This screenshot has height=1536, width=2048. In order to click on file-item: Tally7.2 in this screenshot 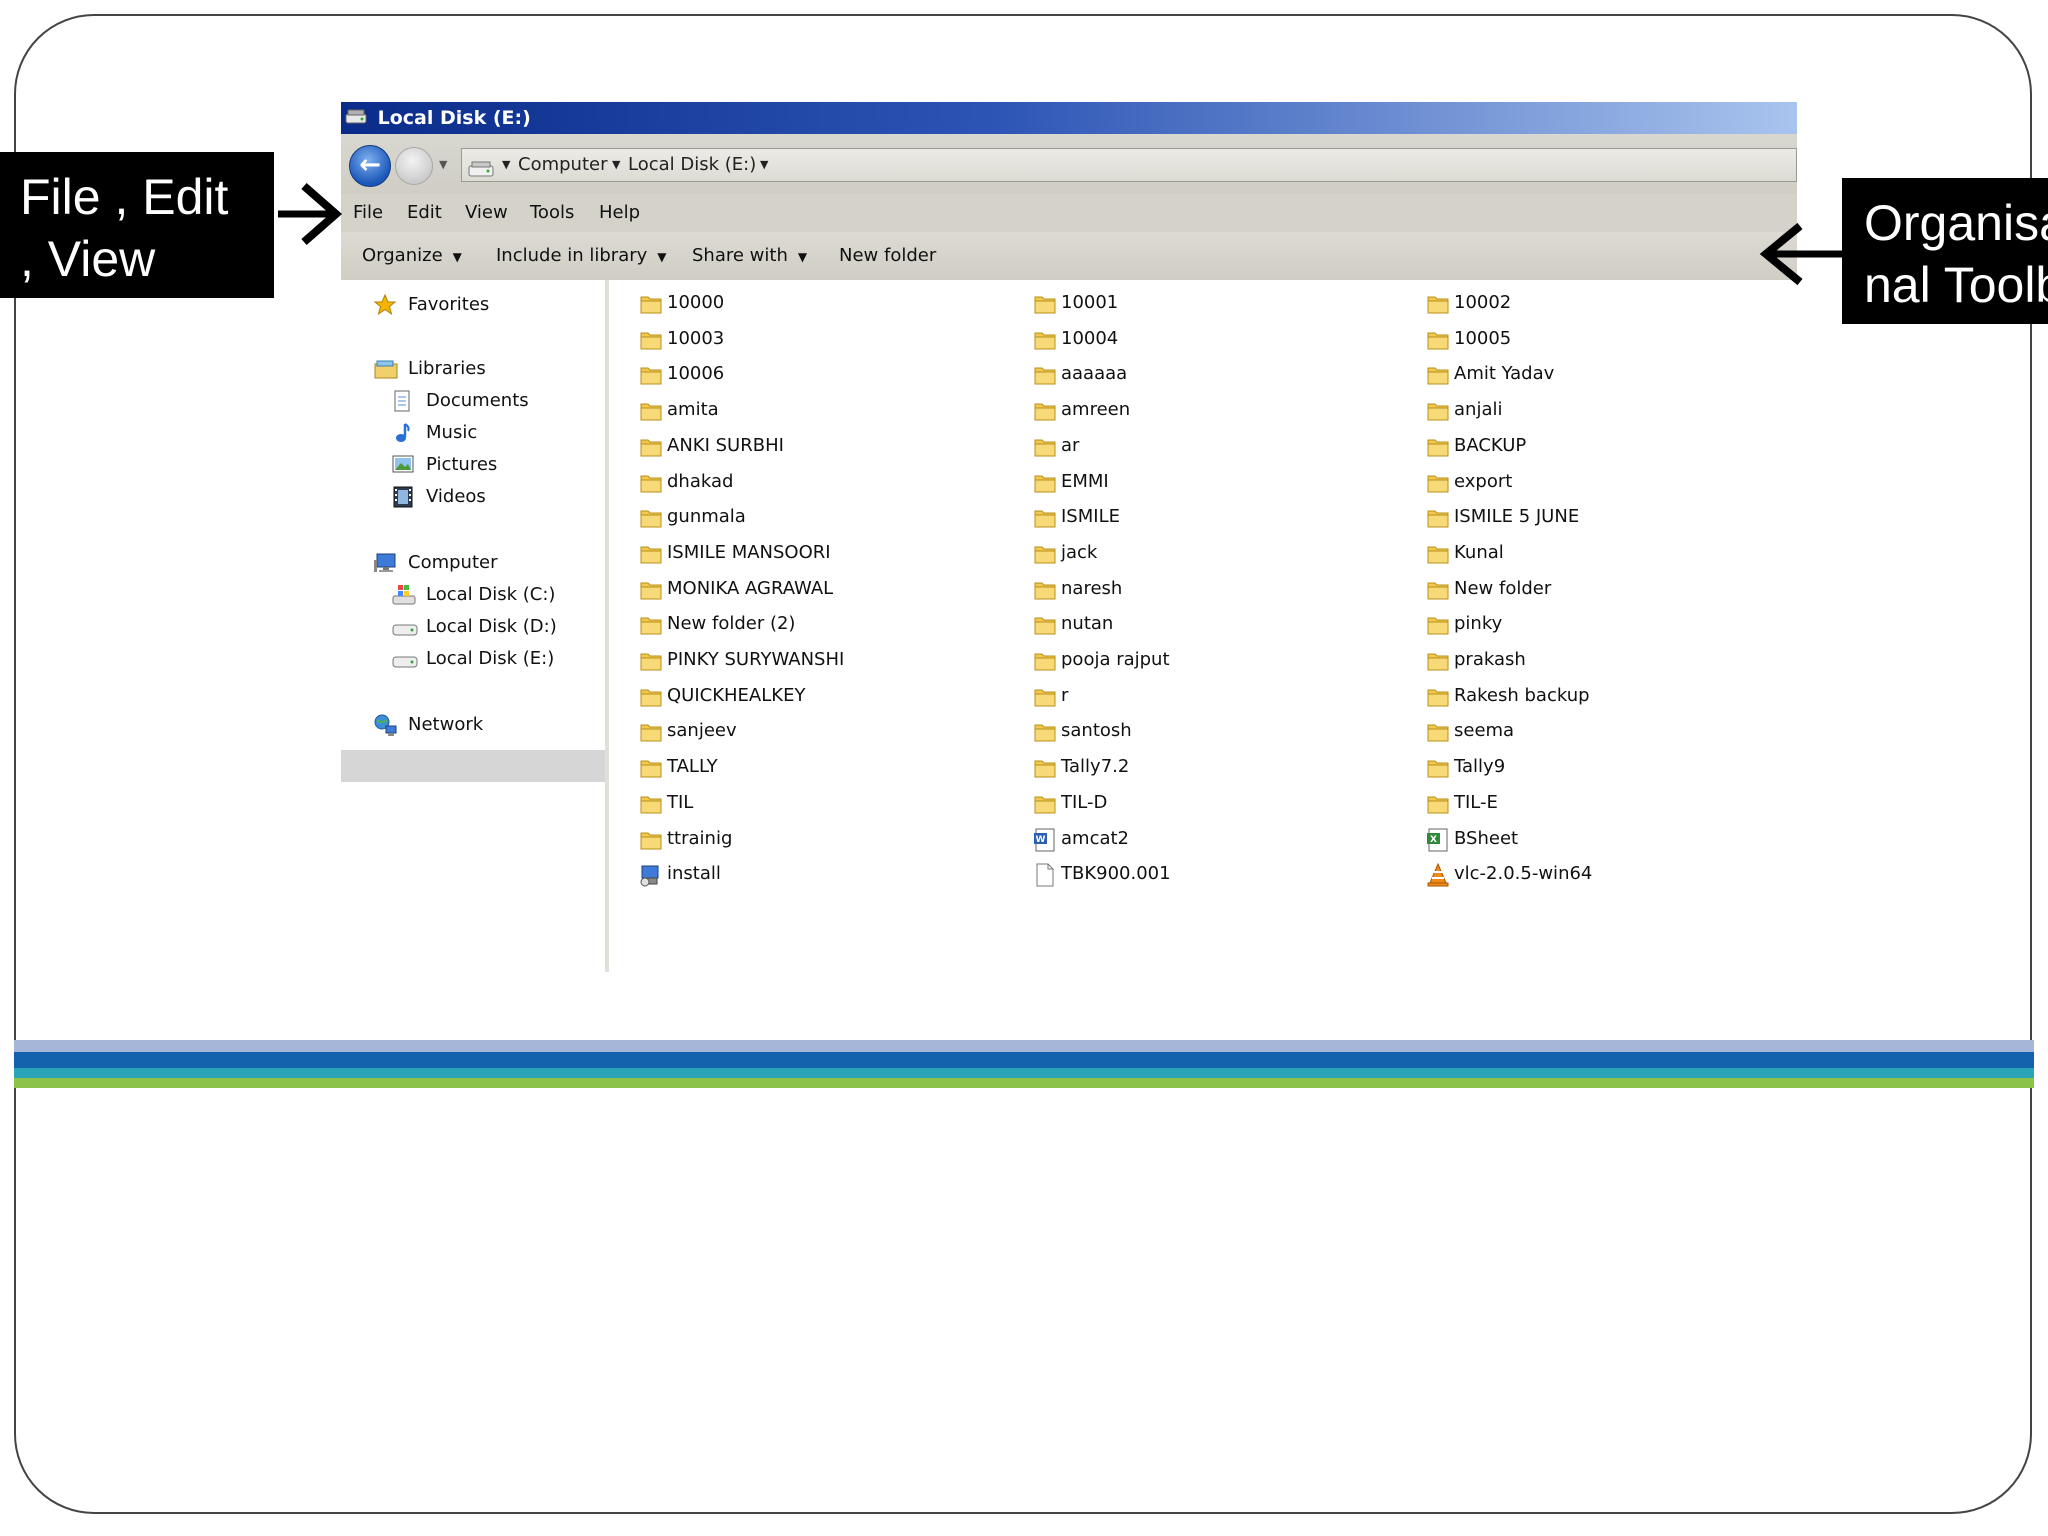, I will do `click(1213, 767)`.